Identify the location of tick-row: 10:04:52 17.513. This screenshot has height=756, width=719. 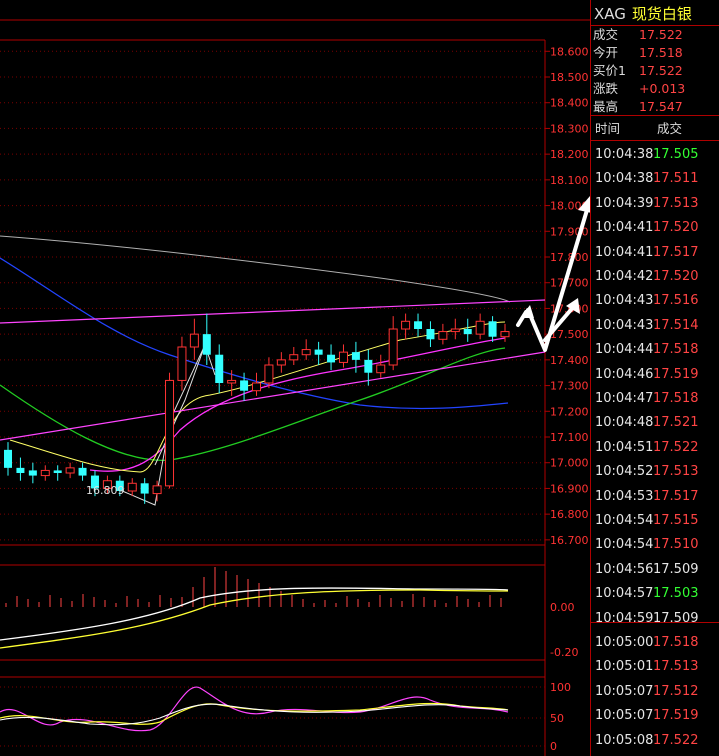
(655, 472).